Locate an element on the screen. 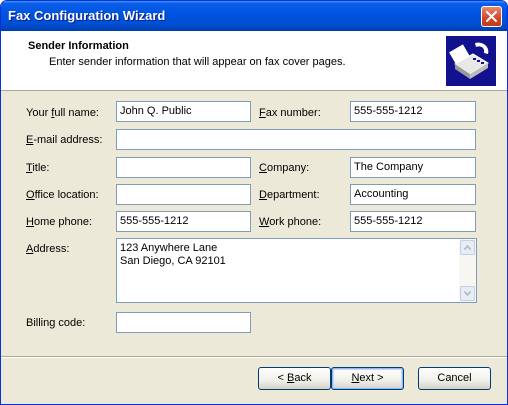 This screenshot has height=405, width=508. email-field is located at coordinates (296, 139).